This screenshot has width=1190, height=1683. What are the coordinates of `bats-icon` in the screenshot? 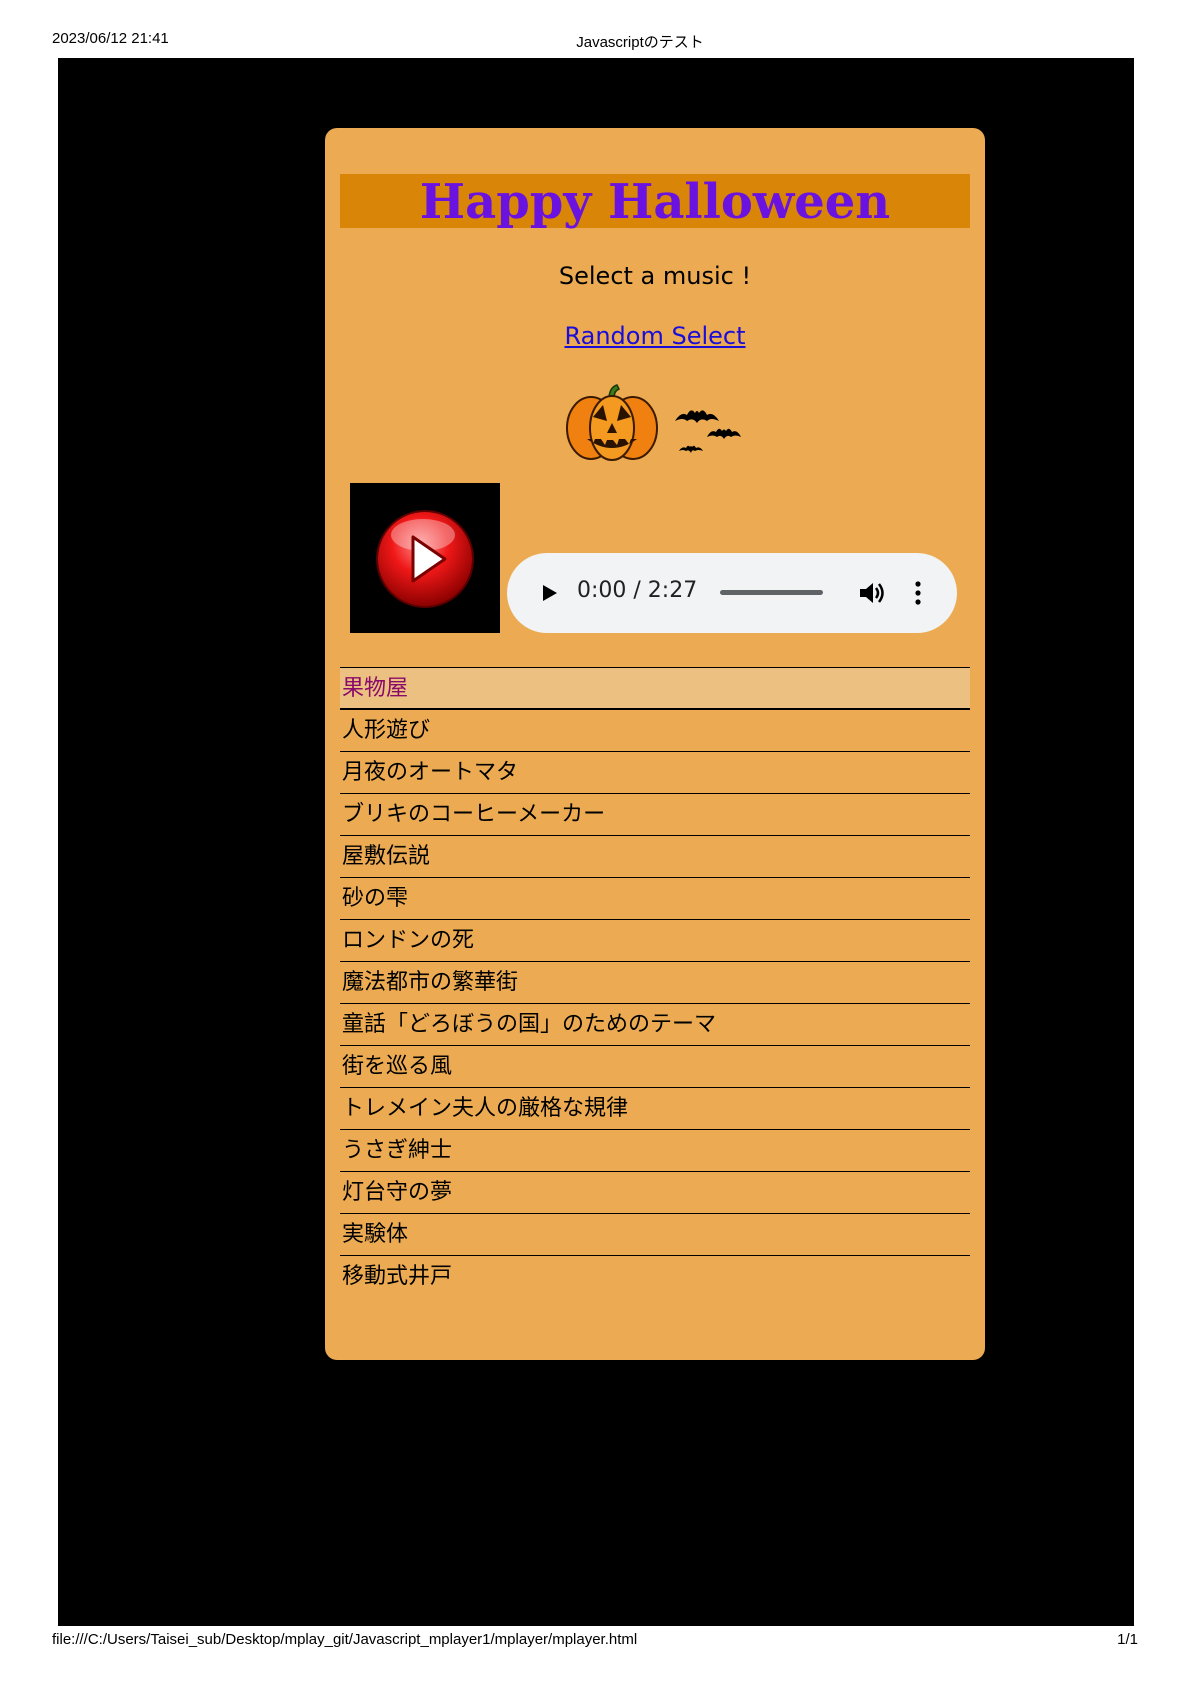 It's located at (708, 431).